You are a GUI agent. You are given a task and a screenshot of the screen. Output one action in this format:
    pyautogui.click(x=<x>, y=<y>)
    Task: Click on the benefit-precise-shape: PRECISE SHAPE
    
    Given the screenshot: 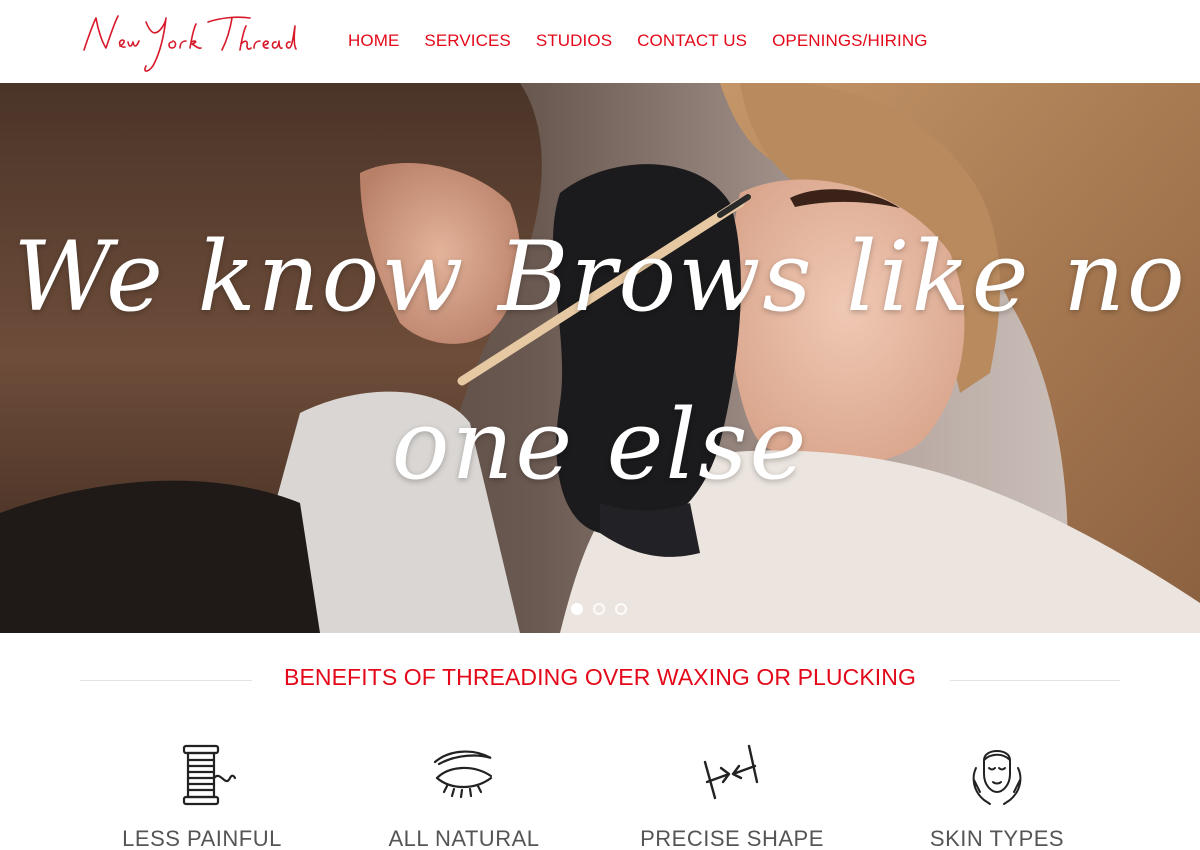 What is the action you would take?
    pyautogui.click(x=732, y=795)
    